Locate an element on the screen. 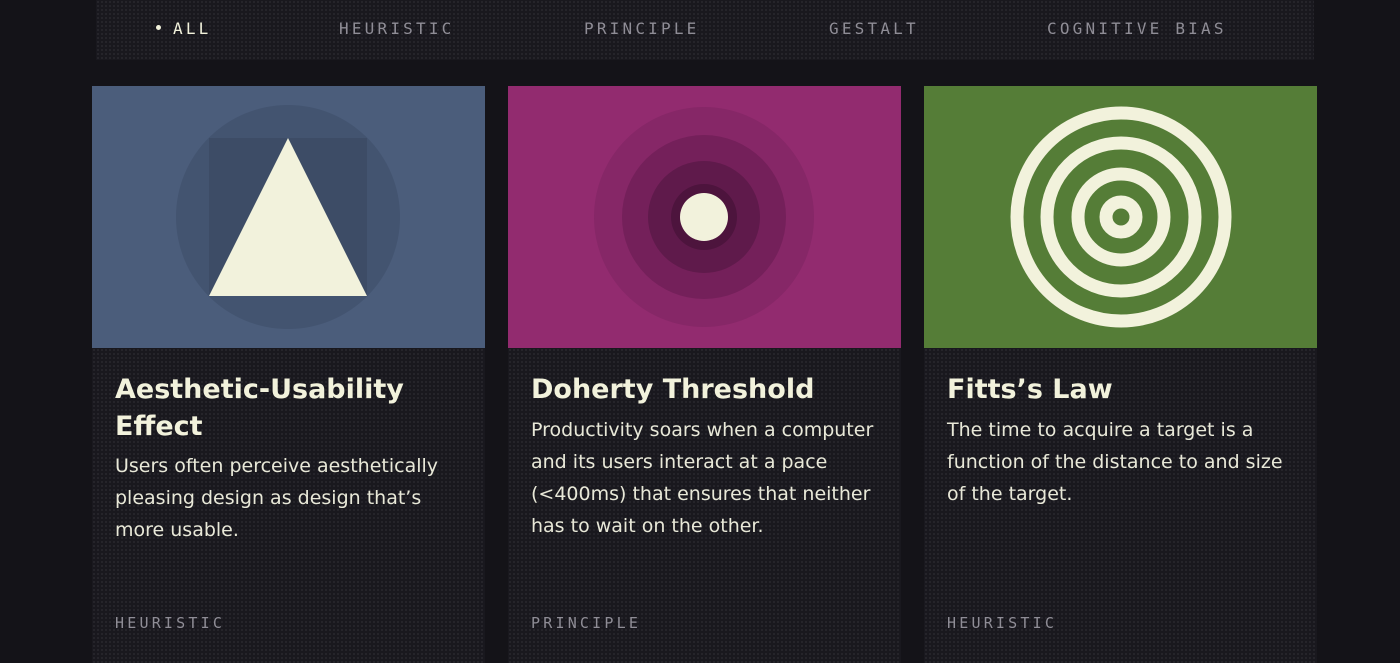 This screenshot has width=1400, height=663. filter-heuristic-label: HEURISTIC is located at coordinates (397, 28).